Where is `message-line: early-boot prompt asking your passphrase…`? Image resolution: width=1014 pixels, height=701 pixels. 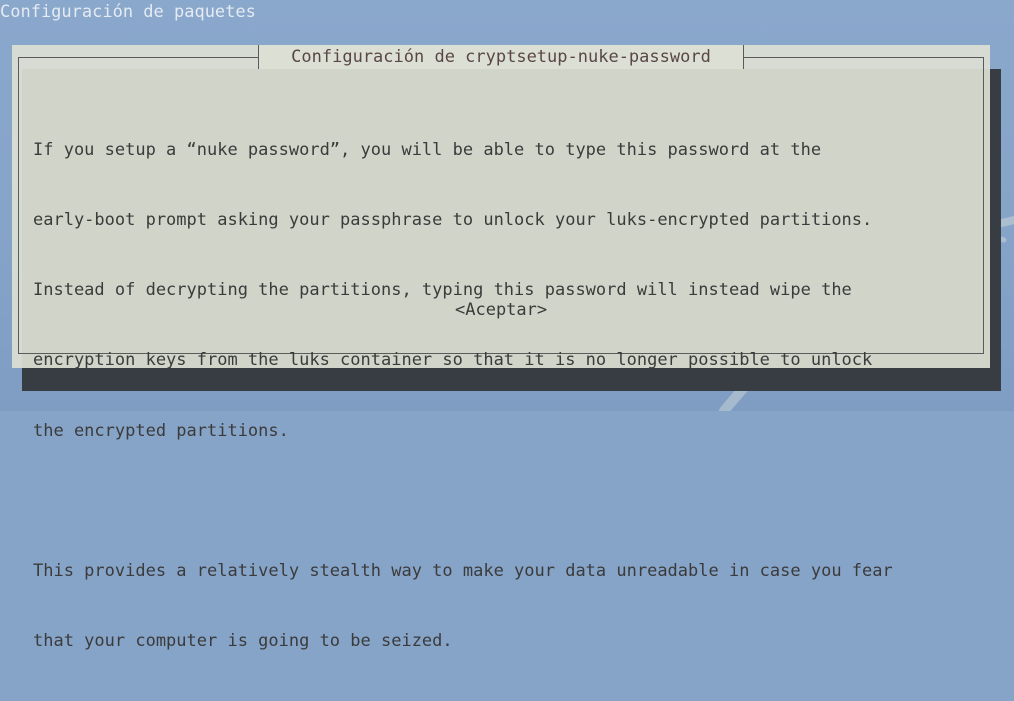 message-line: early-boot prompt asking your passphrase… is located at coordinates (453, 220).